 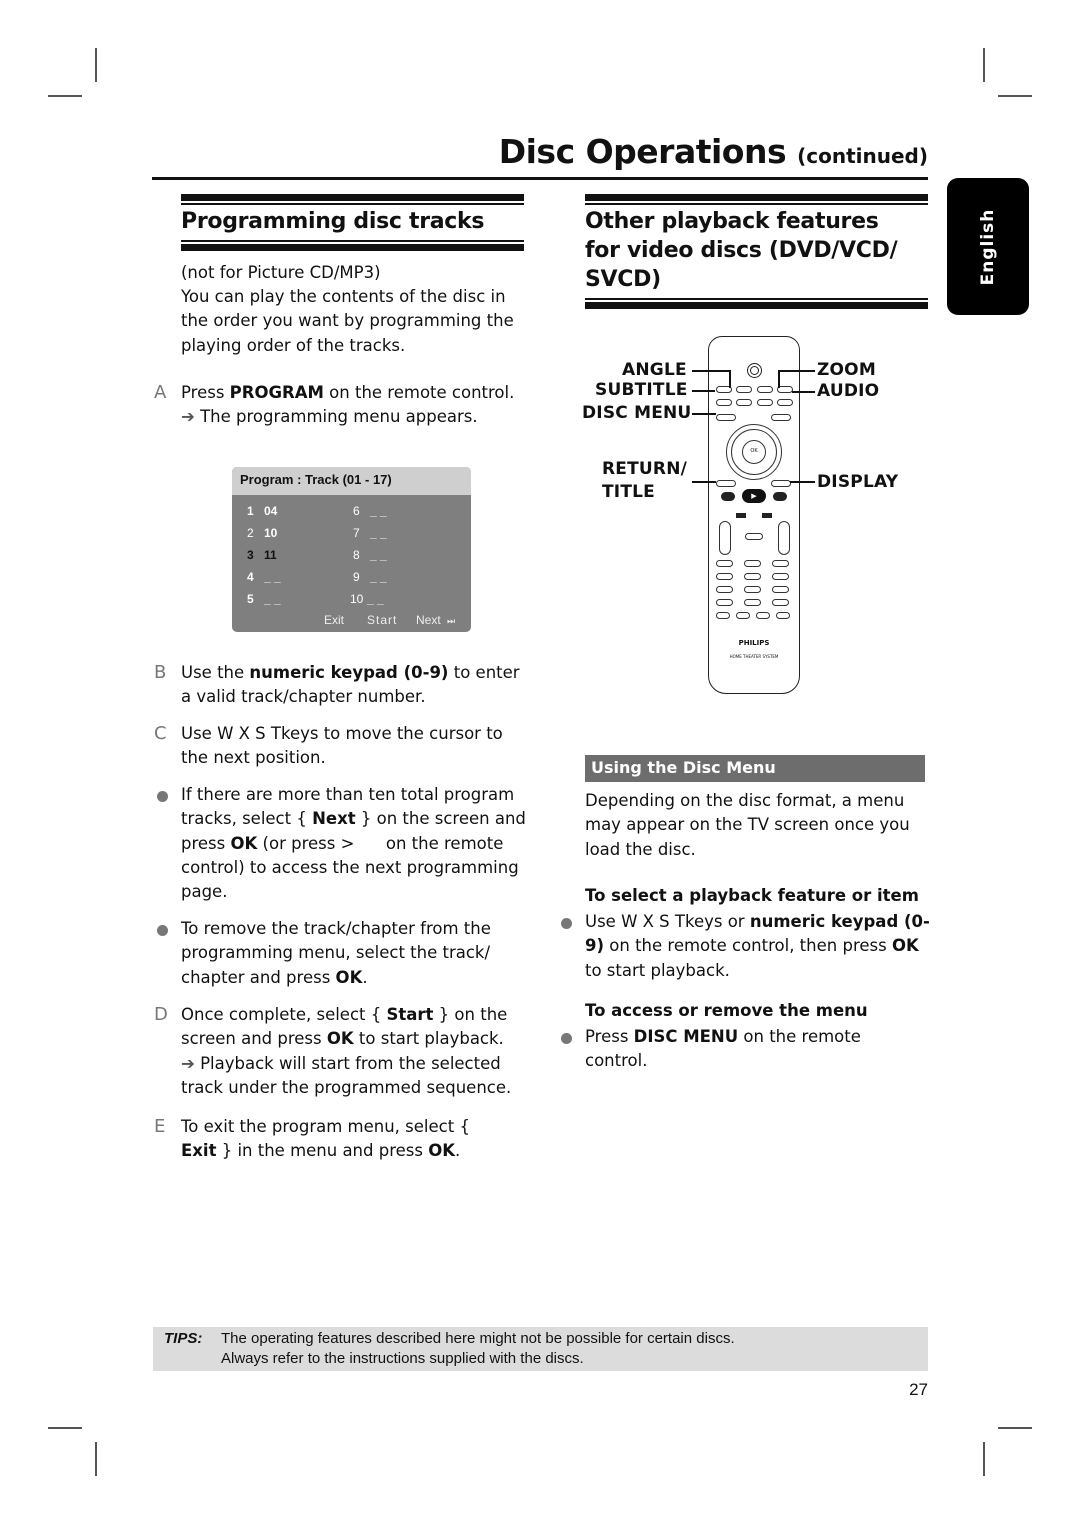 I want to click on next-button, so click(x=780, y=496).